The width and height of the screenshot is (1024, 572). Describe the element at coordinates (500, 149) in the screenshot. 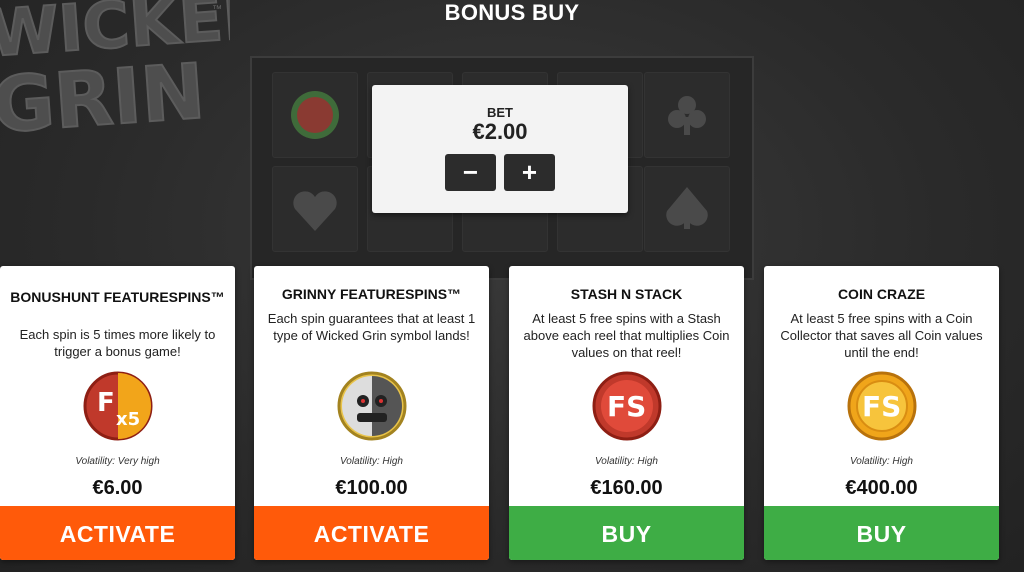

I see `bet-panel: BET €2.00 − +` at that location.